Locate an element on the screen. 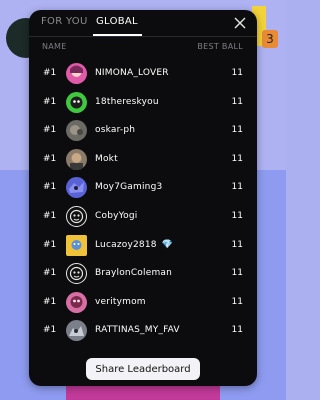 This screenshot has height=400, width=320. leaderboard-tabs: FOR YOU GLOBAL is located at coordinates (143, 23).